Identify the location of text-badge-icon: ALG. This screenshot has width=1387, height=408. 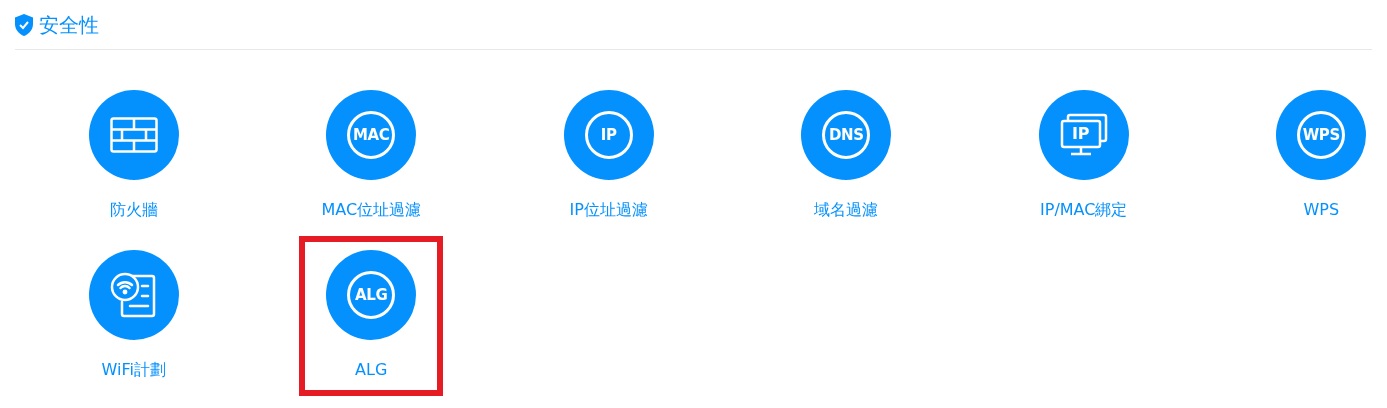
(371, 295).